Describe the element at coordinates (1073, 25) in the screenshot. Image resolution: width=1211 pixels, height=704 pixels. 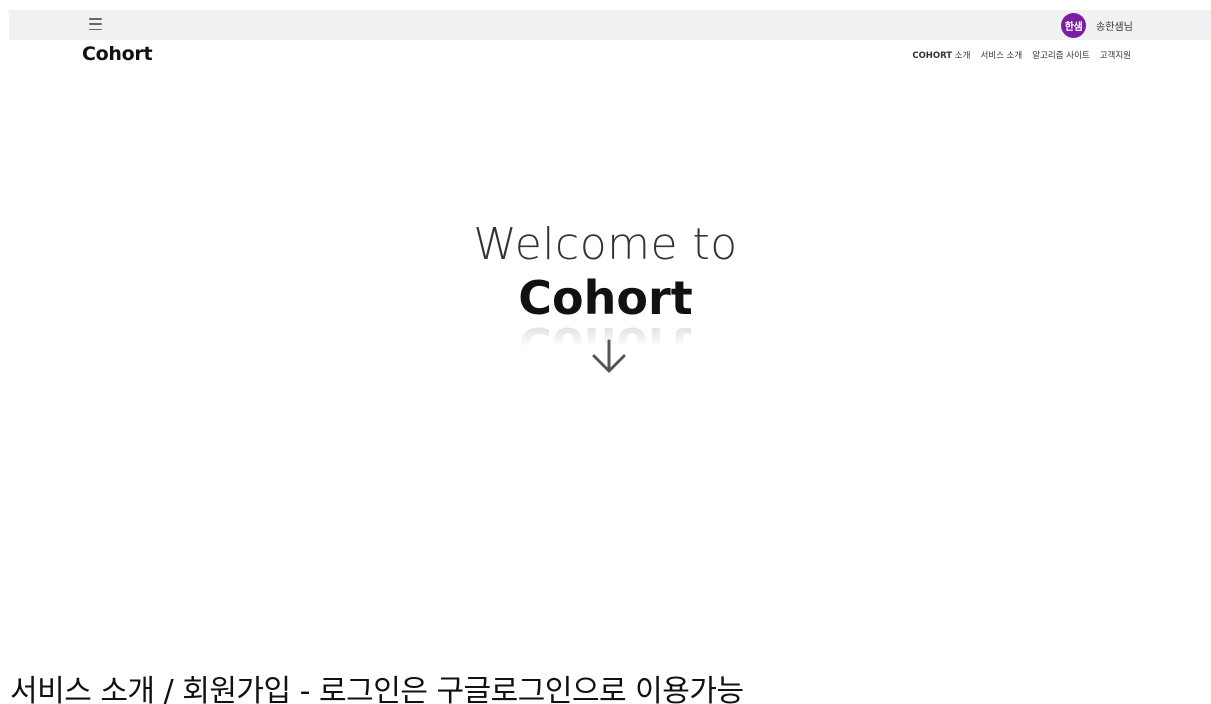
I see `avatar: 한샘` at that location.